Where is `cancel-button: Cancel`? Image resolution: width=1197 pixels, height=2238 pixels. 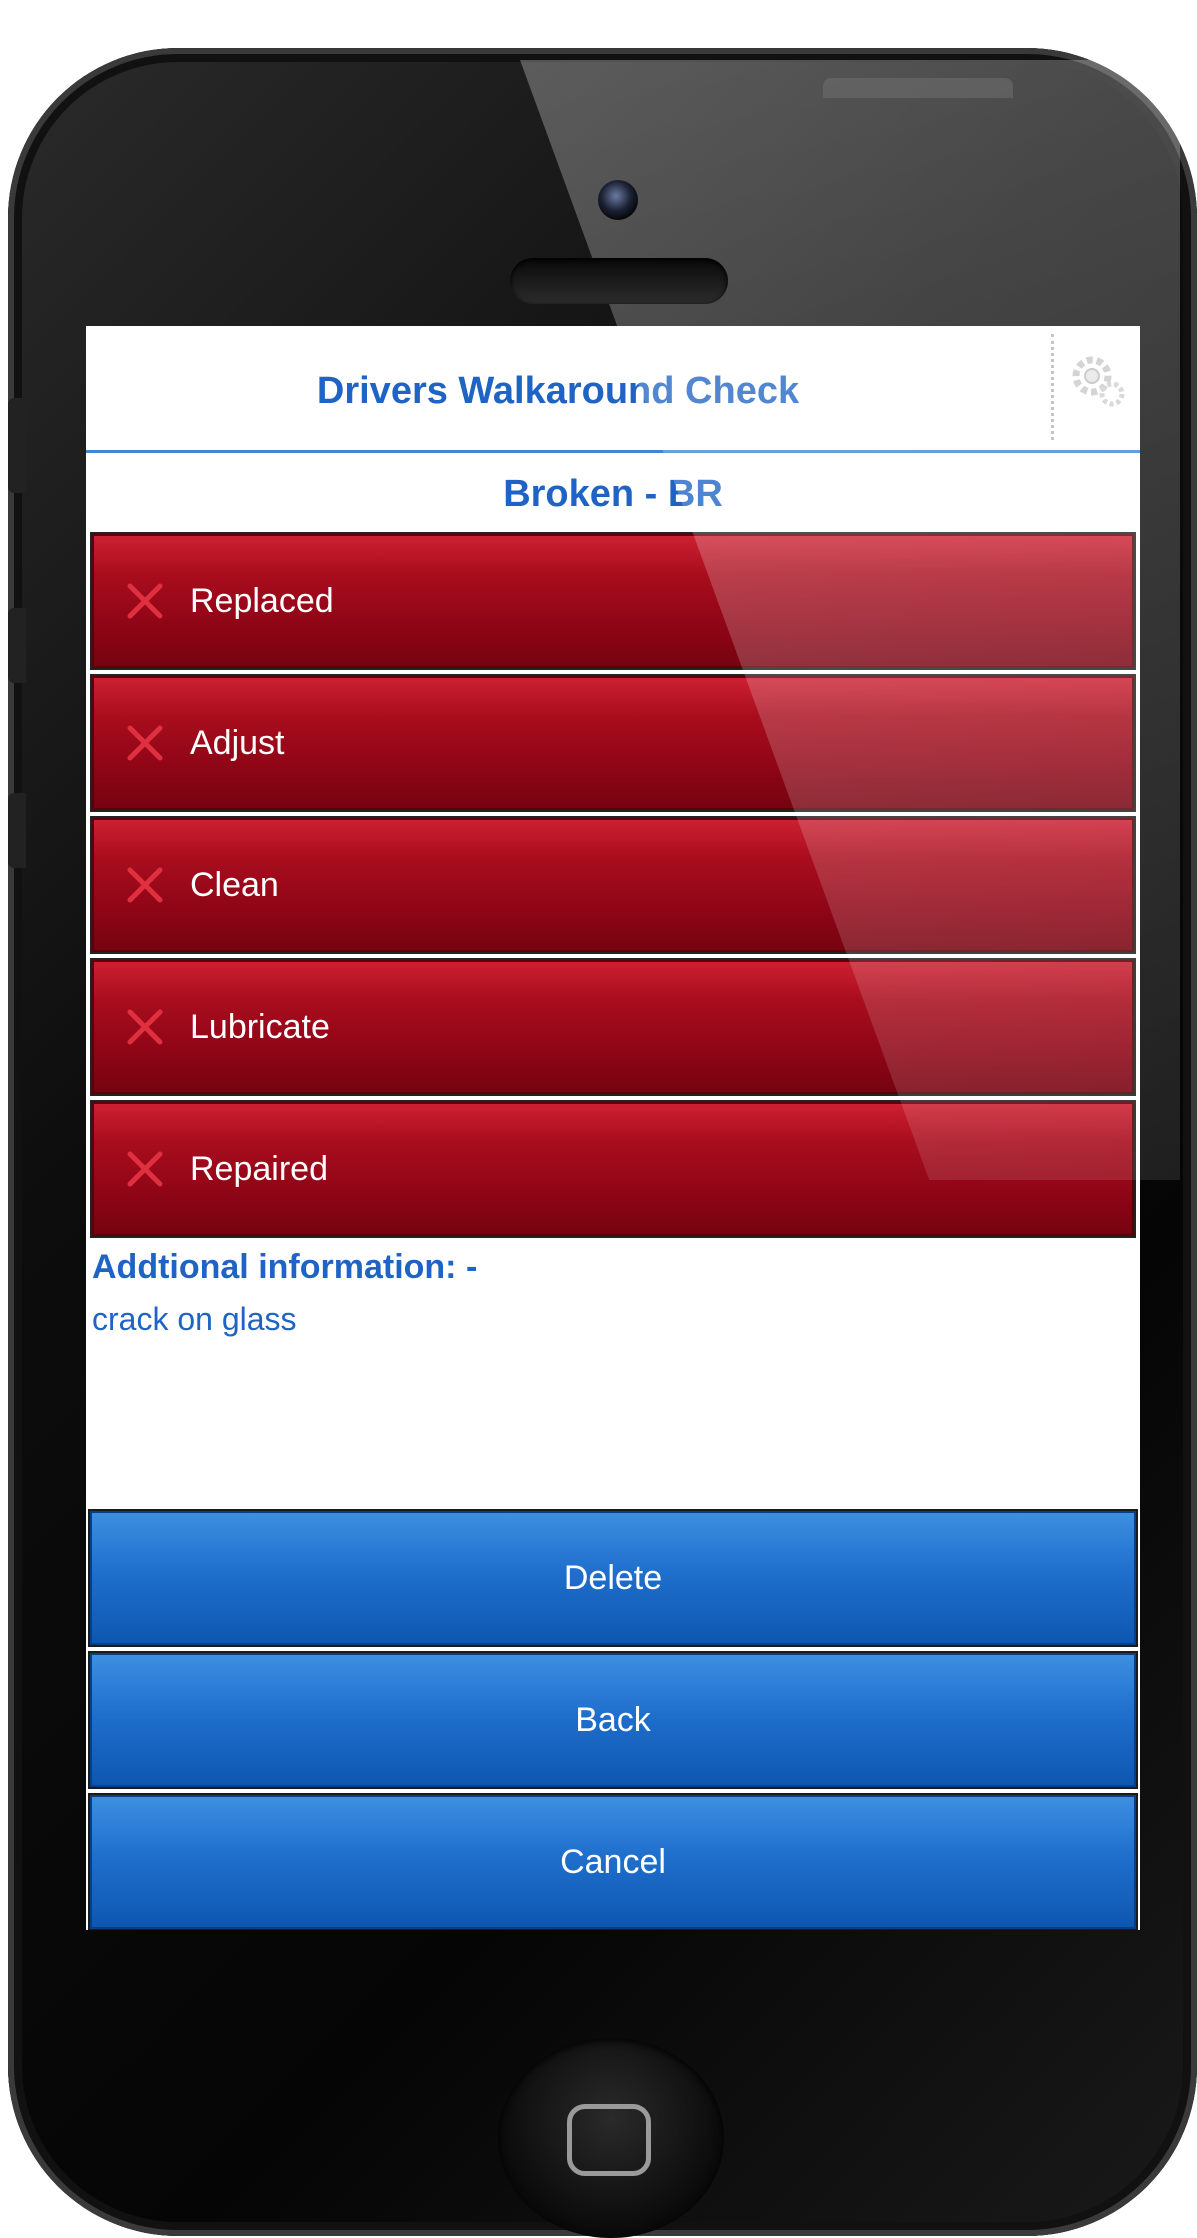 cancel-button: Cancel is located at coordinates (613, 1862).